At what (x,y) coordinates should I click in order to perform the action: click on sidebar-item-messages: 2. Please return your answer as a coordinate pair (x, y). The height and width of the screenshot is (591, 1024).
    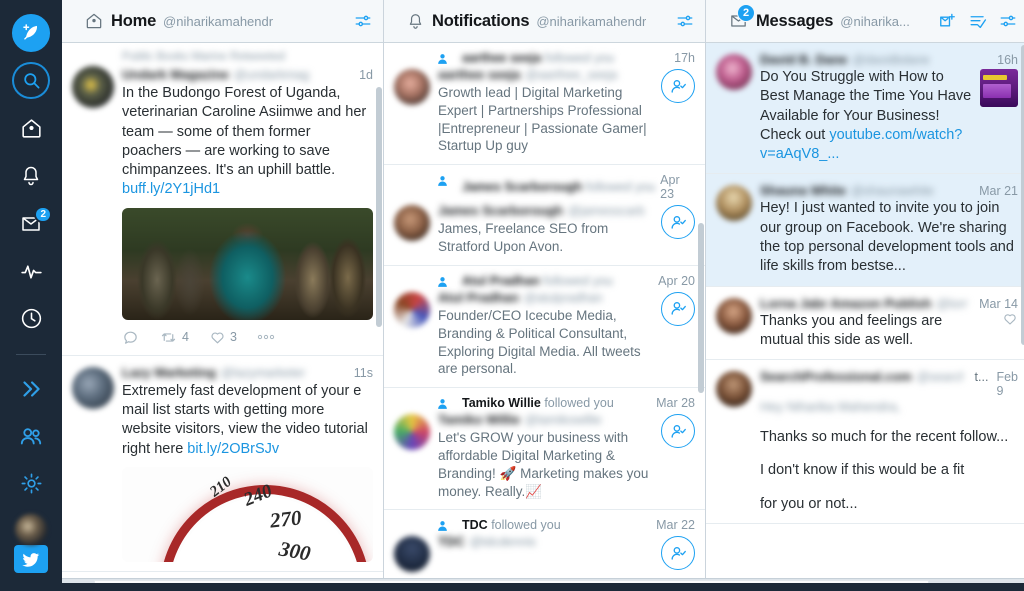
    Looking at the image, I should click on (31, 223).